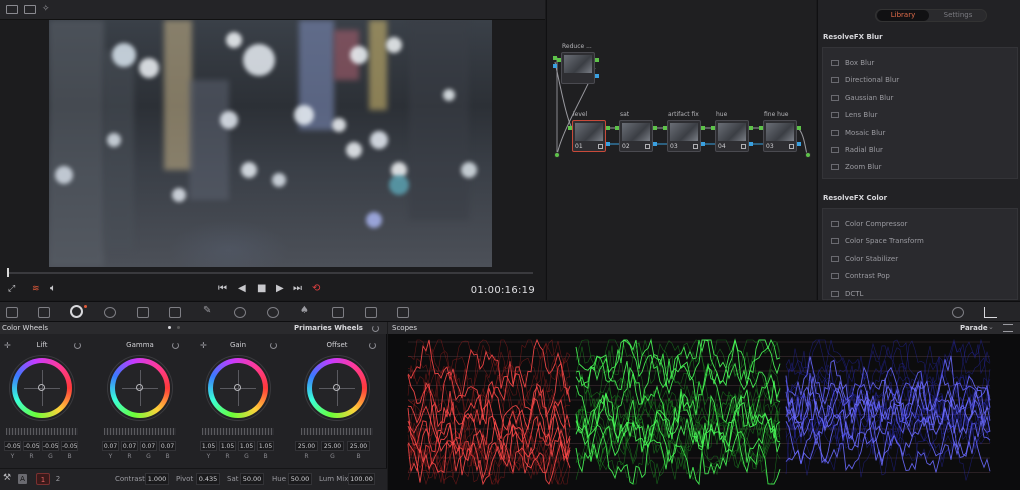 The image size is (1020, 490). Describe the element at coordinates (297, 289) in the screenshot. I see `go-to-end-icon: ⏭︎` at that location.